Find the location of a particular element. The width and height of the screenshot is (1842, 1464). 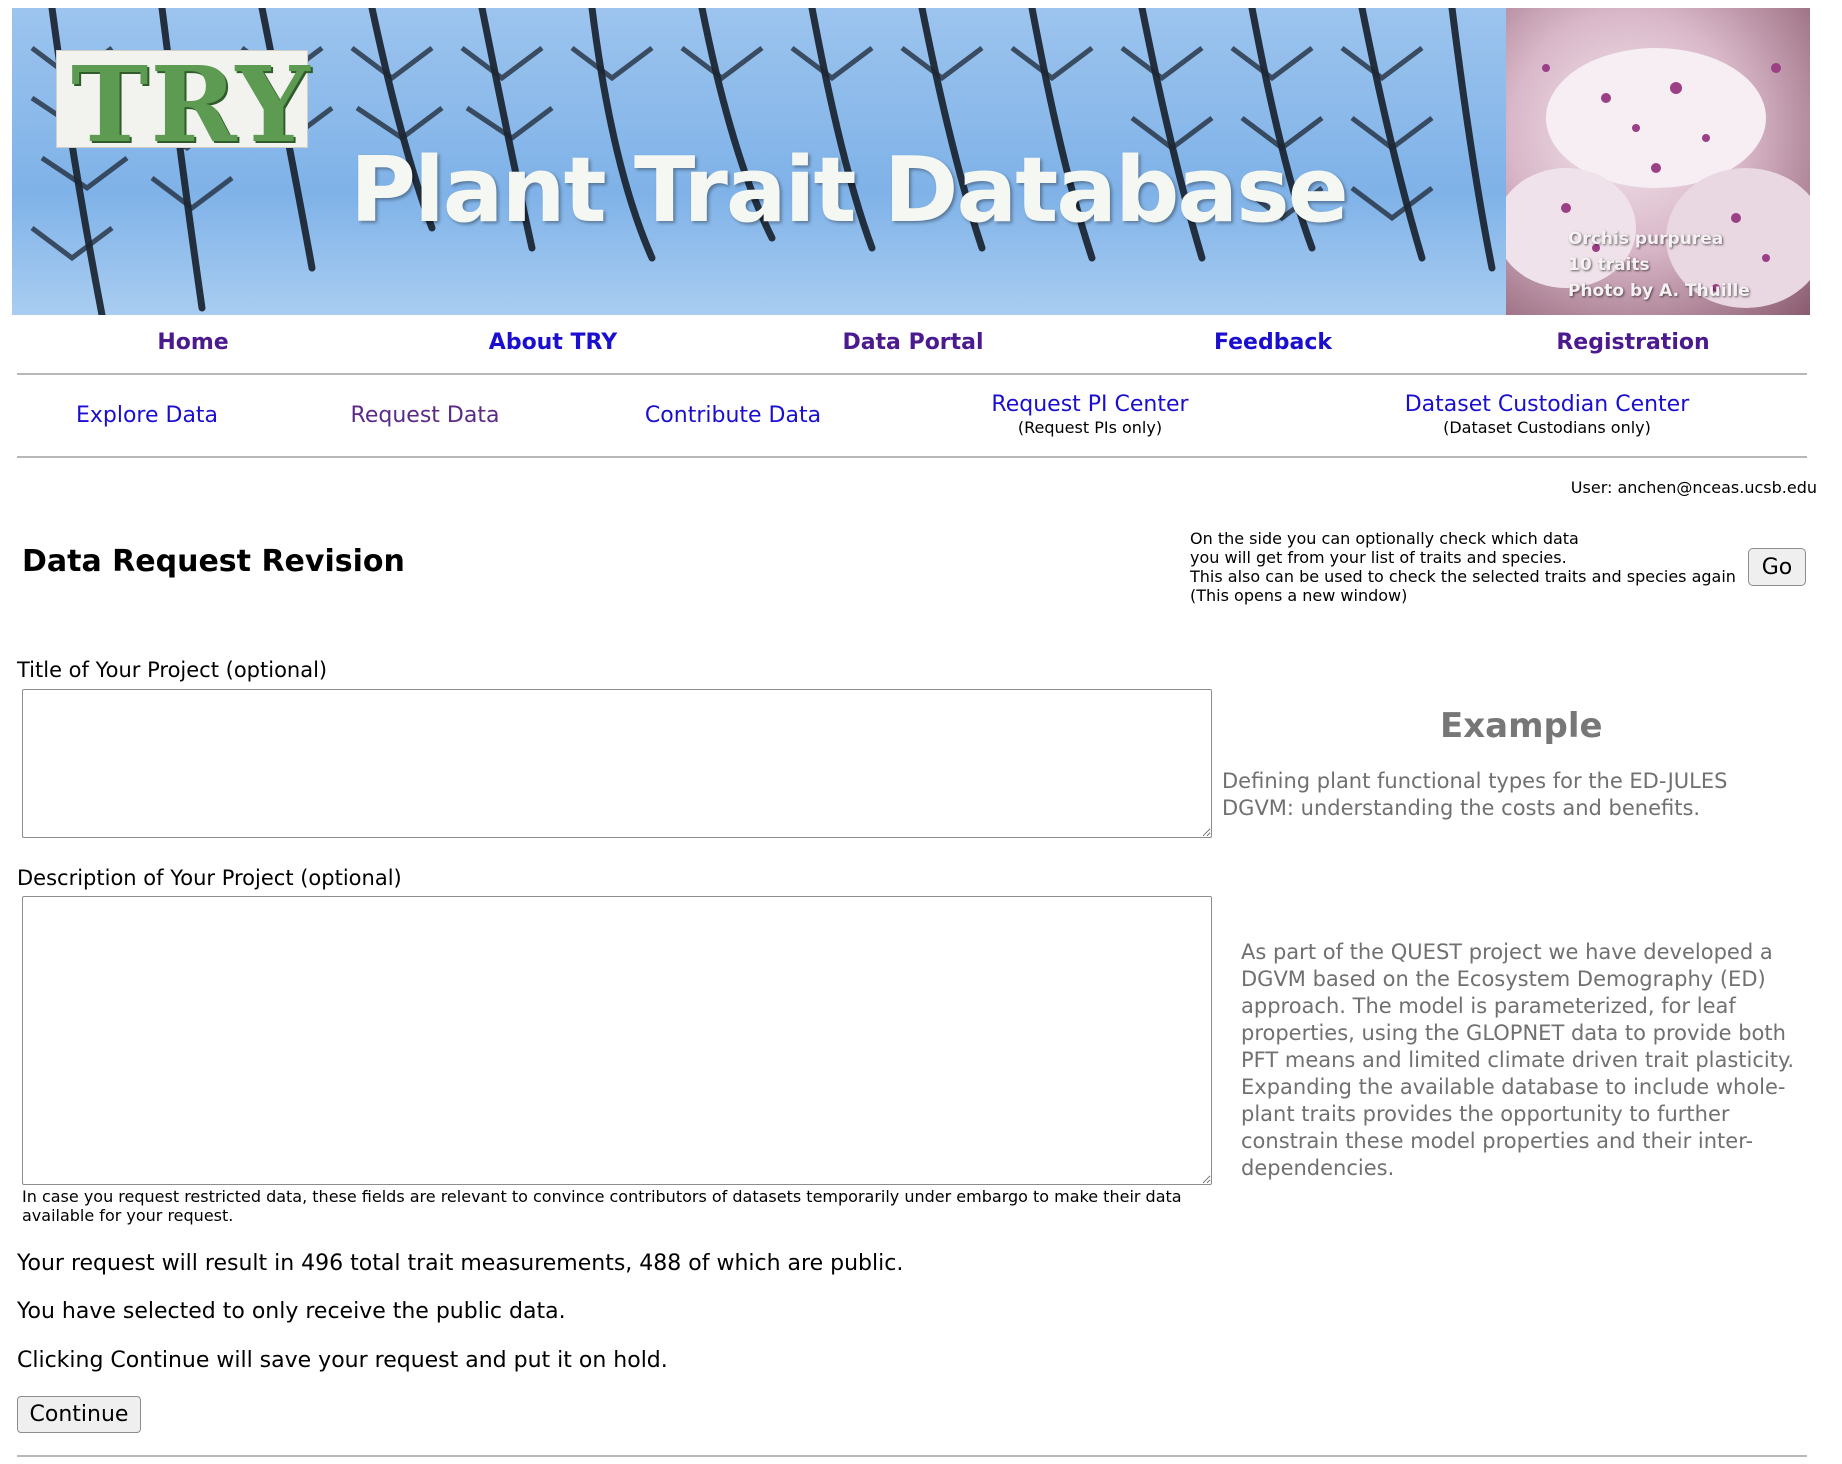

caption-species: Orchis purpurea is located at coordinates (1646, 239).